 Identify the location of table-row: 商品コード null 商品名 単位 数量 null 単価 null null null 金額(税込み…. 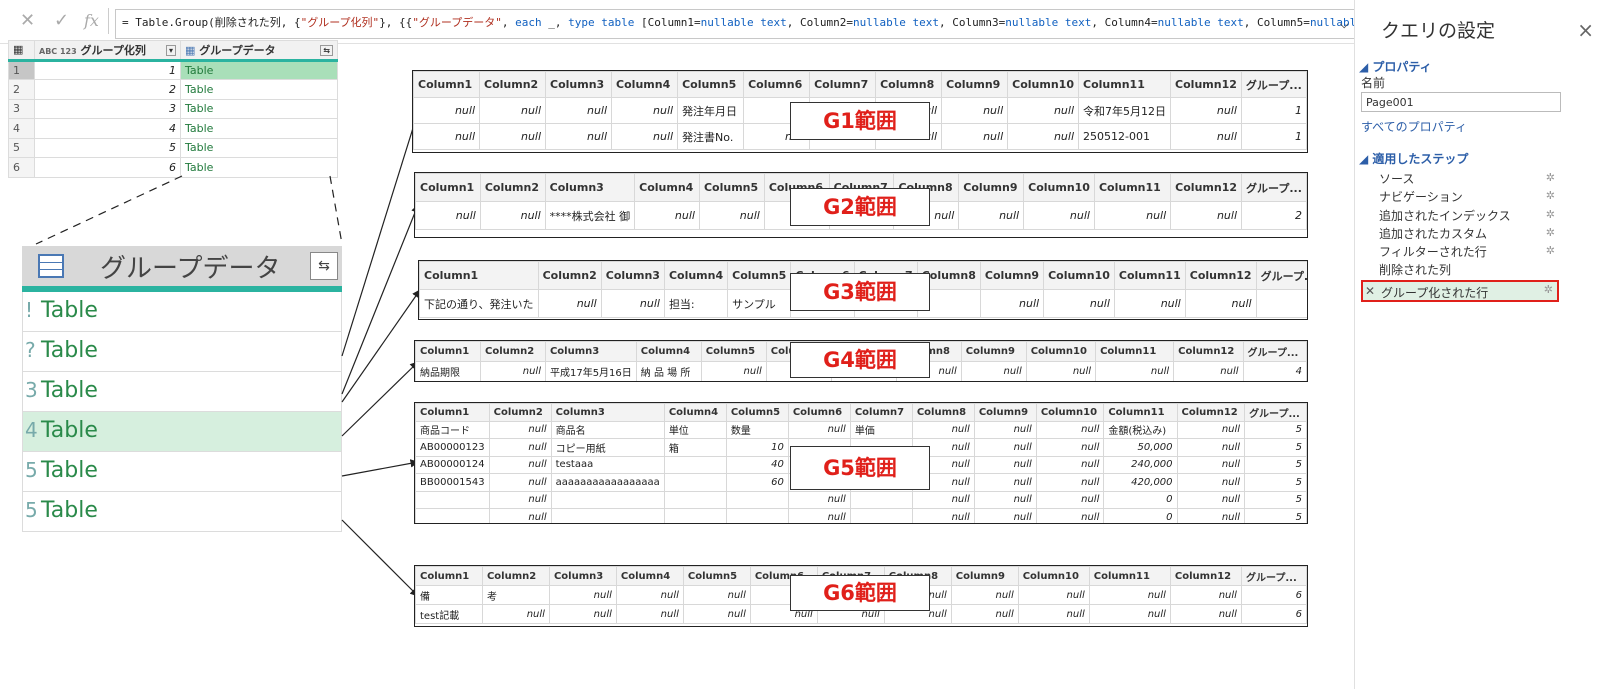
(861, 429).